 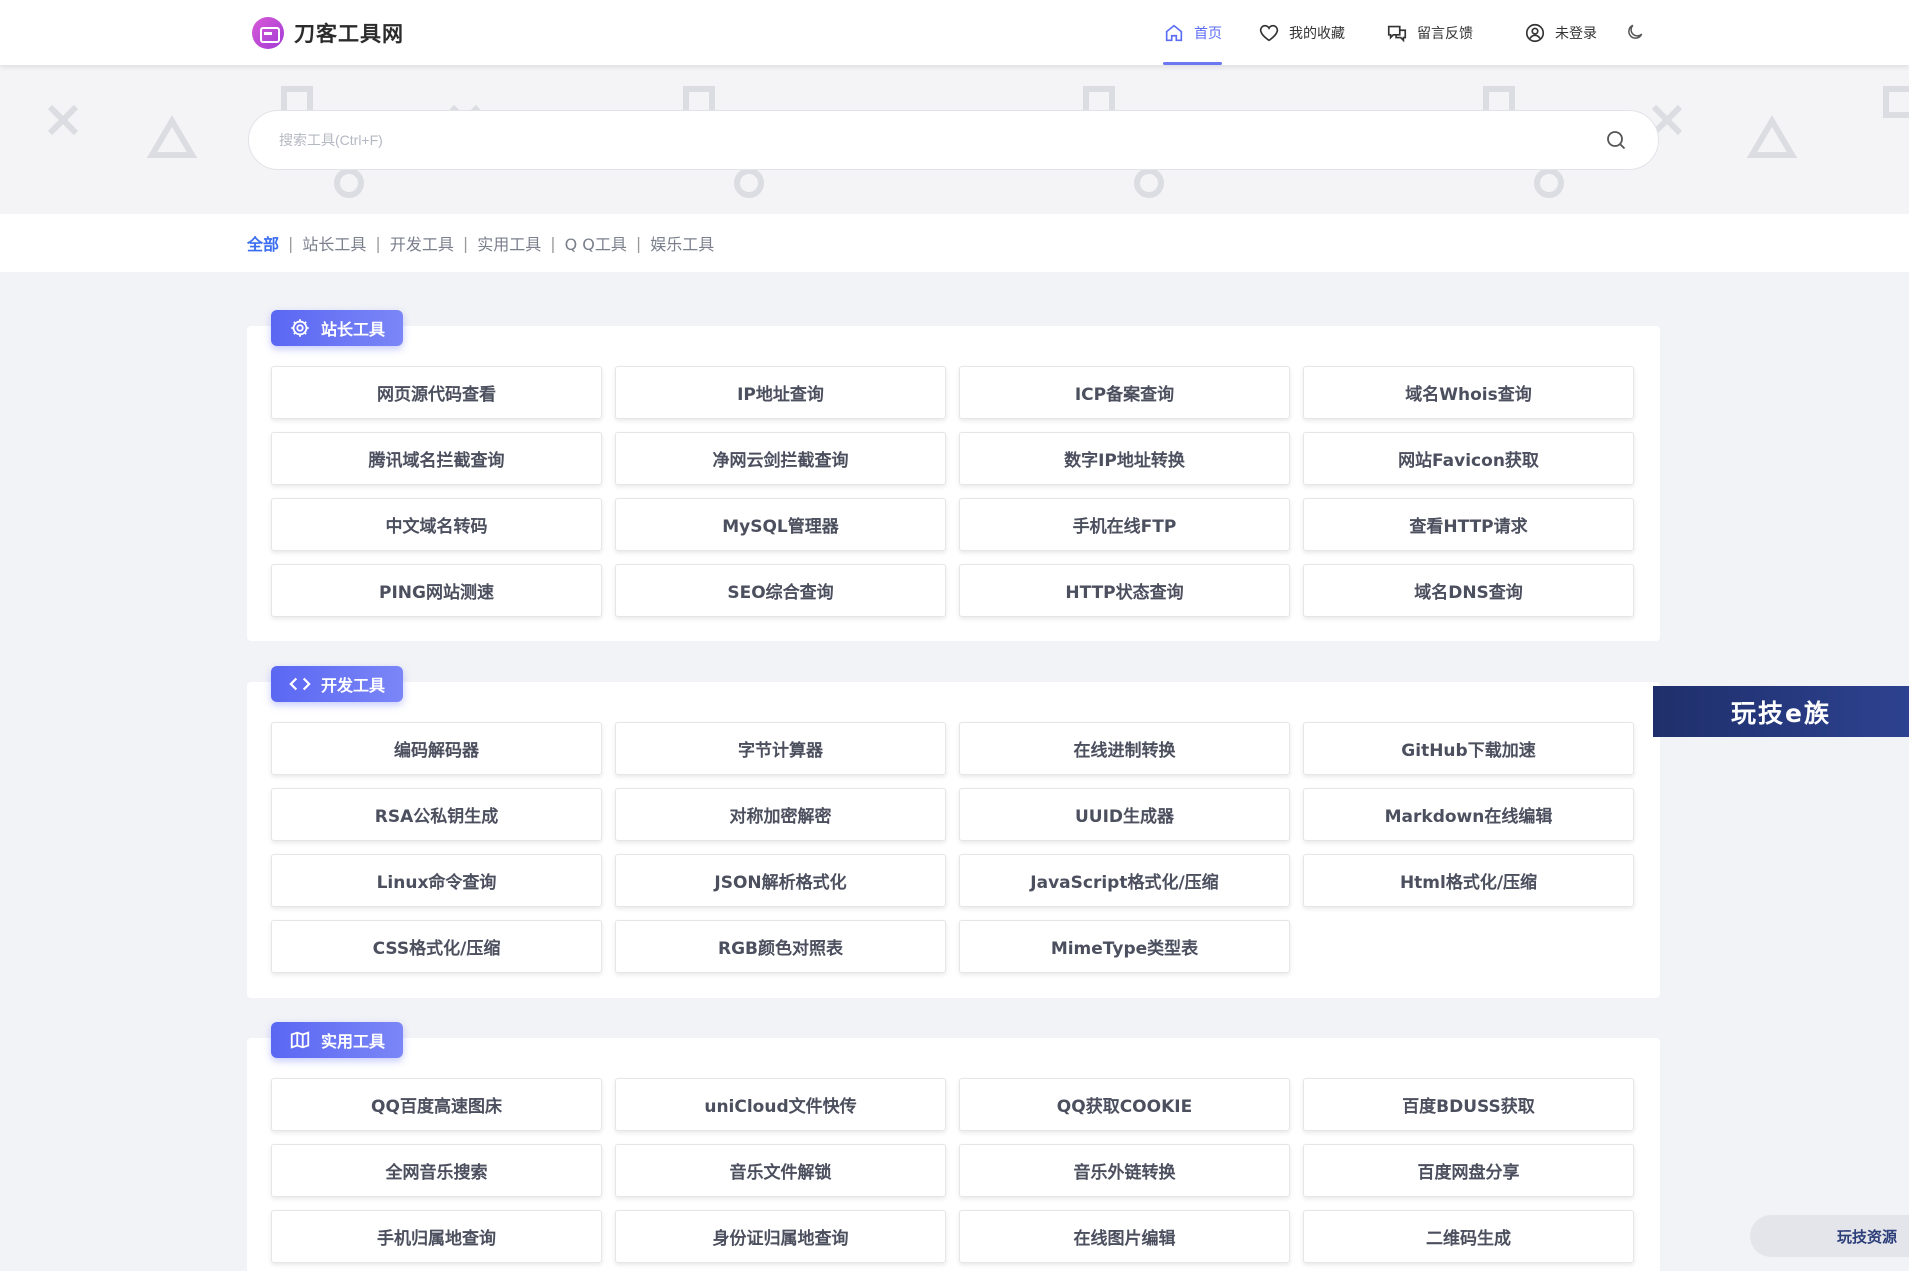 I want to click on tool-card: SEO综合查询, so click(x=780, y=590).